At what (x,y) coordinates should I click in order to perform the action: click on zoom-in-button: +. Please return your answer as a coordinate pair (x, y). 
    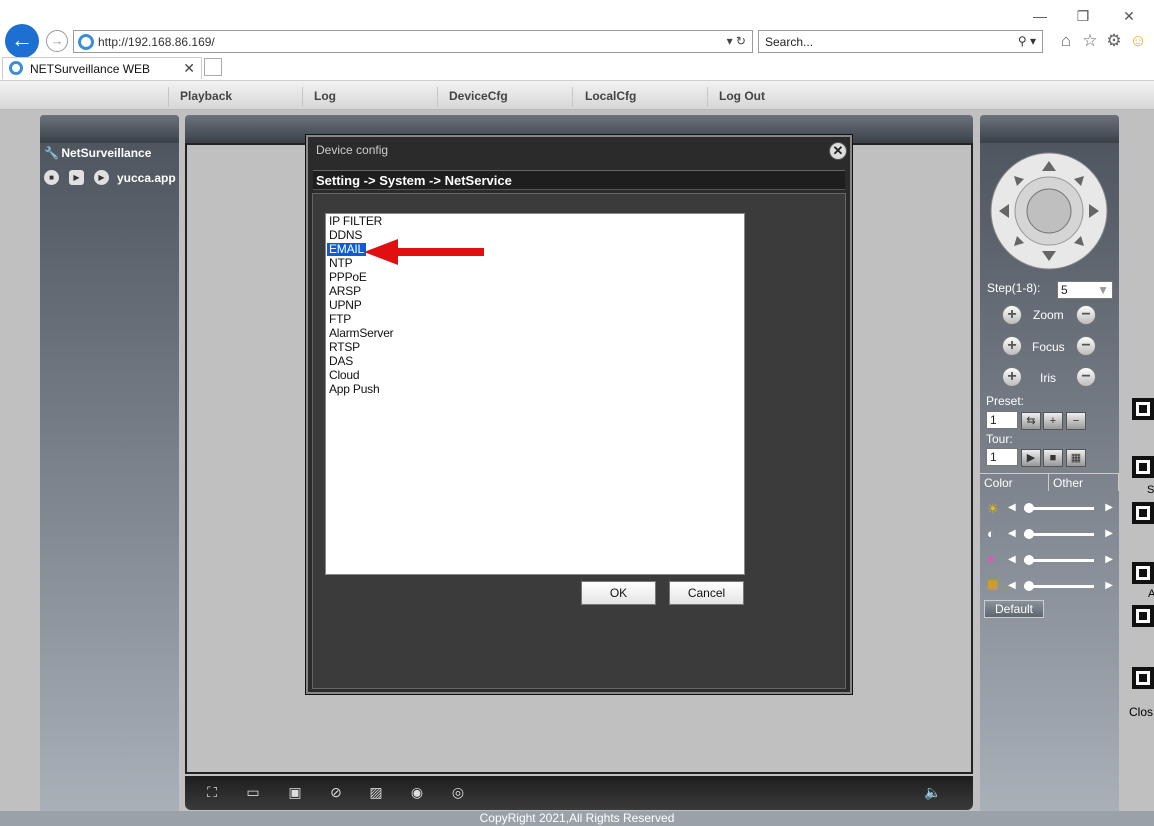
    Looking at the image, I should click on (1012, 315).